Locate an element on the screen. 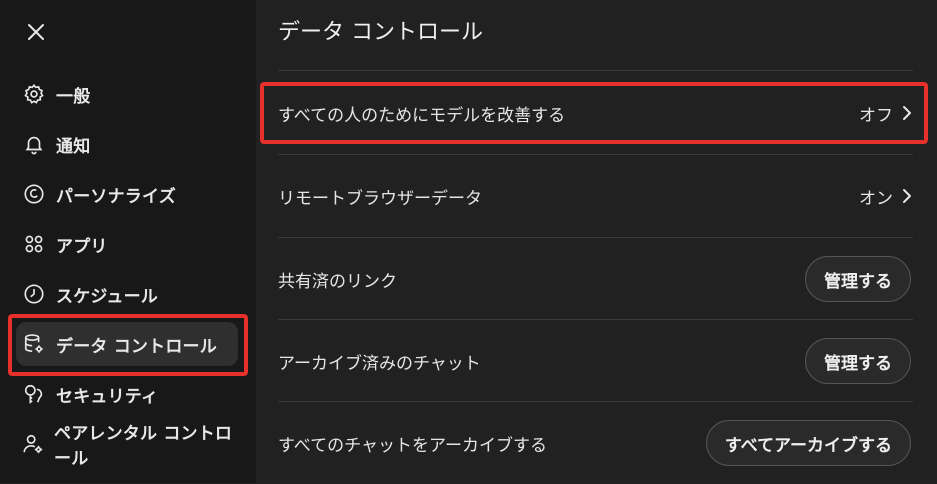  manage-archived-chats-button: 管理する is located at coordinates (858, 361).